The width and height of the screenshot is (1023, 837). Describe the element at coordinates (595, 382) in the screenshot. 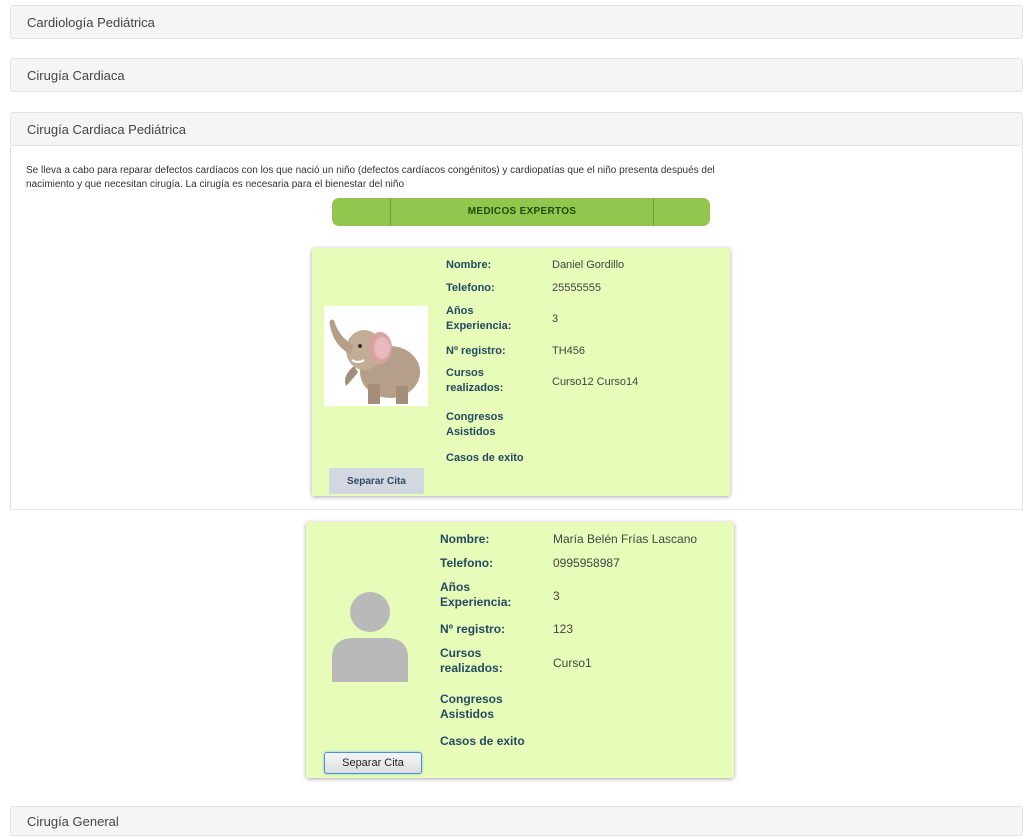

I see `value-cursos: Curso12 Curso14` at that location.